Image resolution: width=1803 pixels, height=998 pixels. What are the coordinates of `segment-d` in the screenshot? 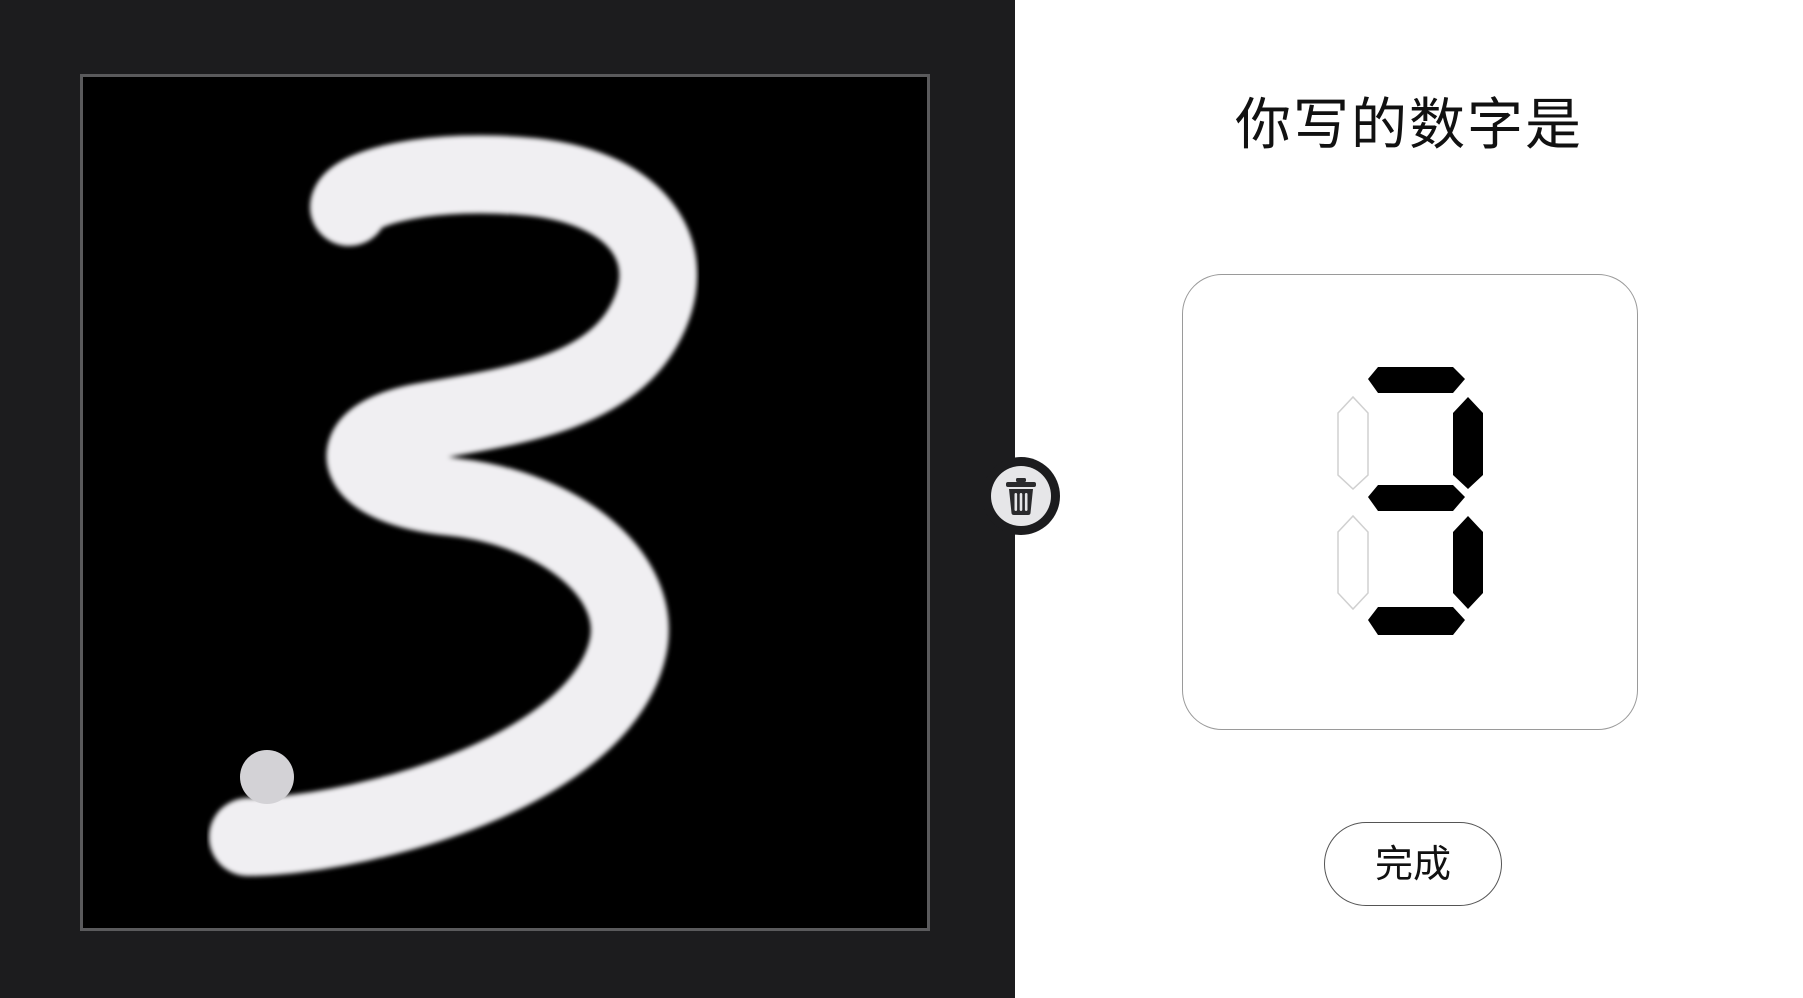 It's located at (1416, 621).